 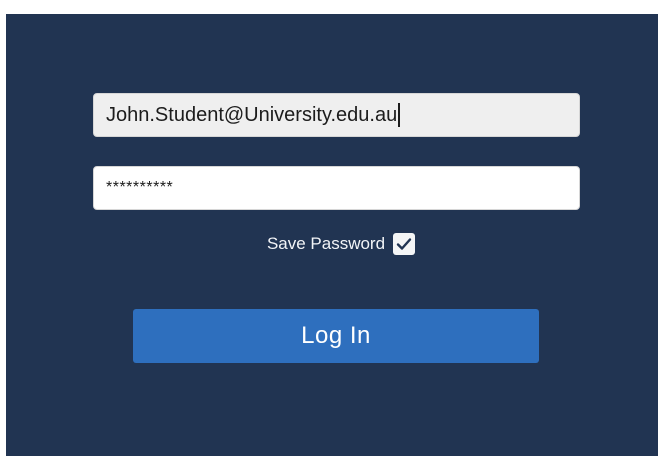 I want to click on check-icon, so click(x=404, y=244).